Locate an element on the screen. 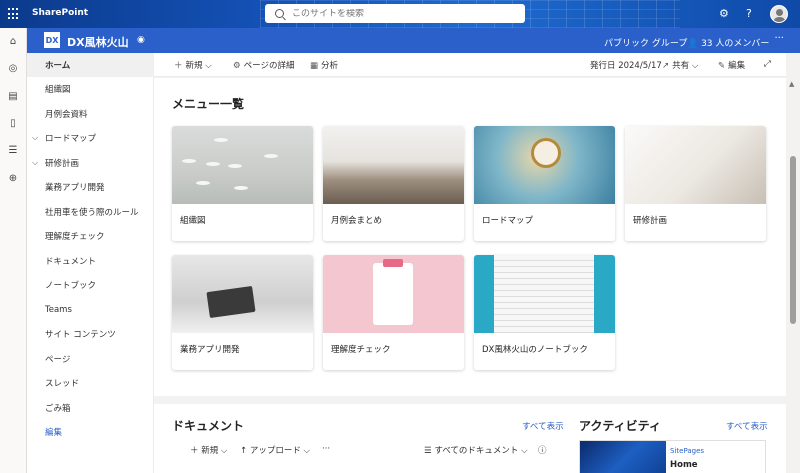 This screenshot has height=473, width=800. nav-item-label: サイト コンテンツ is located at coordinates (80, 335).